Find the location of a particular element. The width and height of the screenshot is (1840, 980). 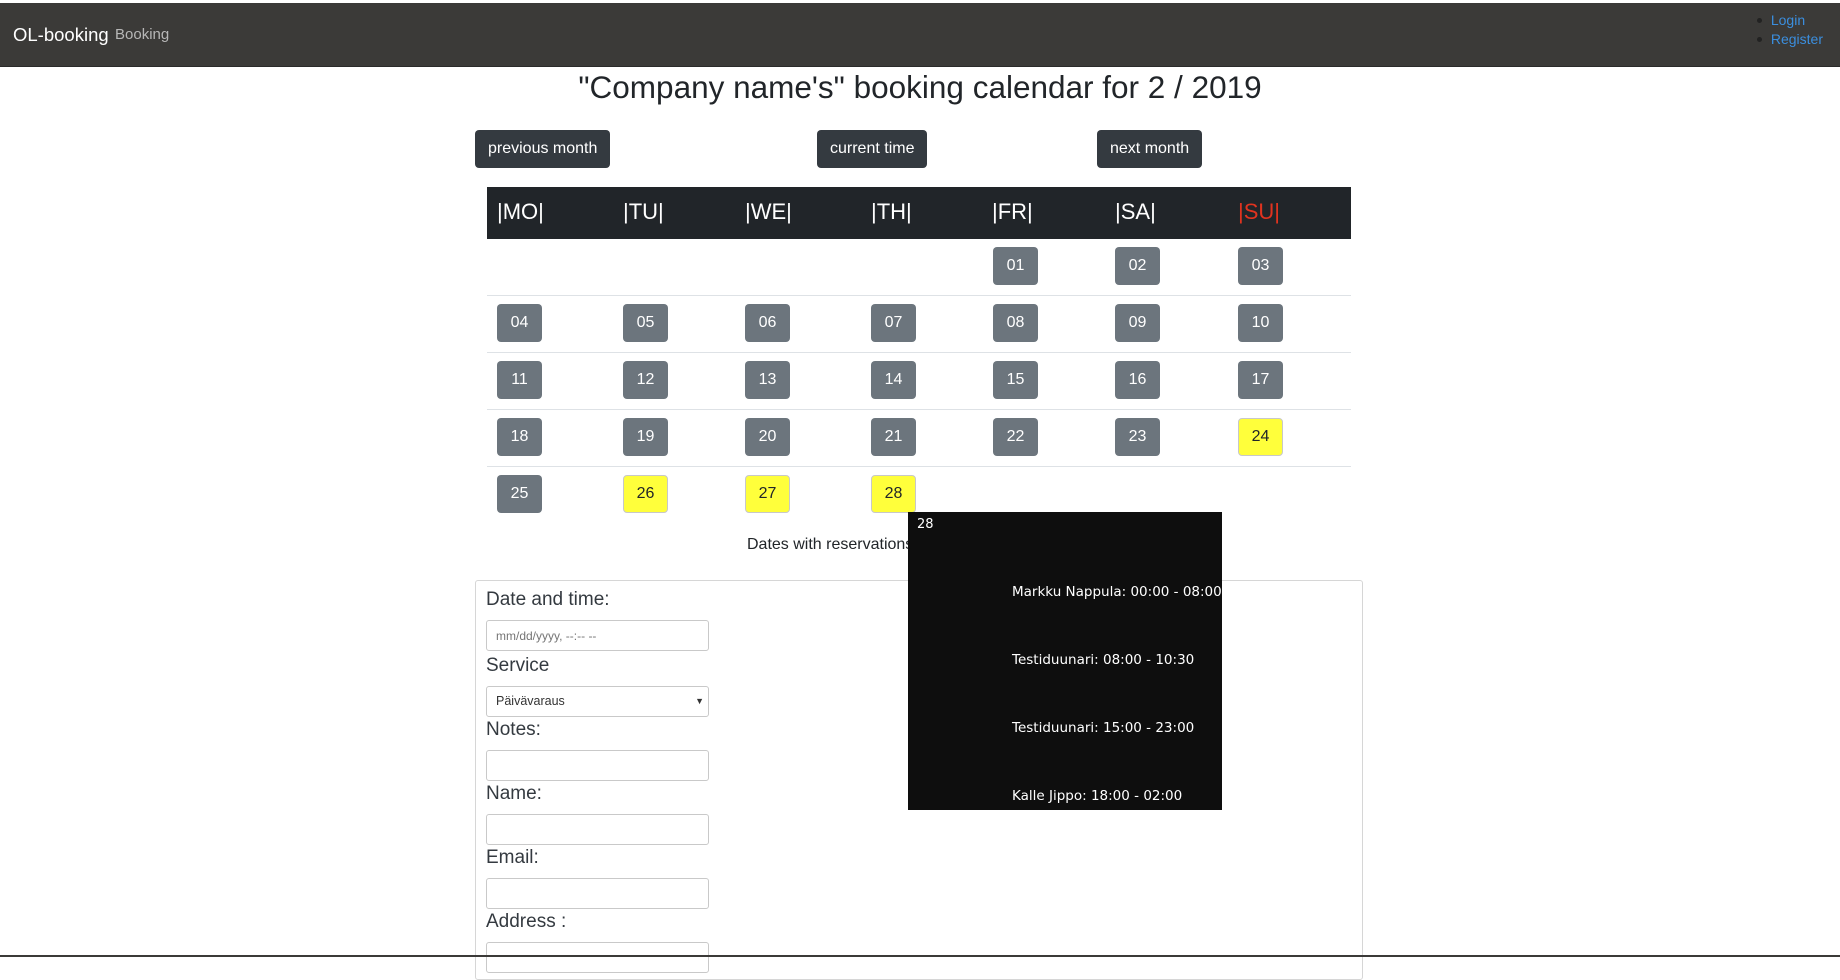

weekday-fr: |FR| is located at coordinates (1012, 211).